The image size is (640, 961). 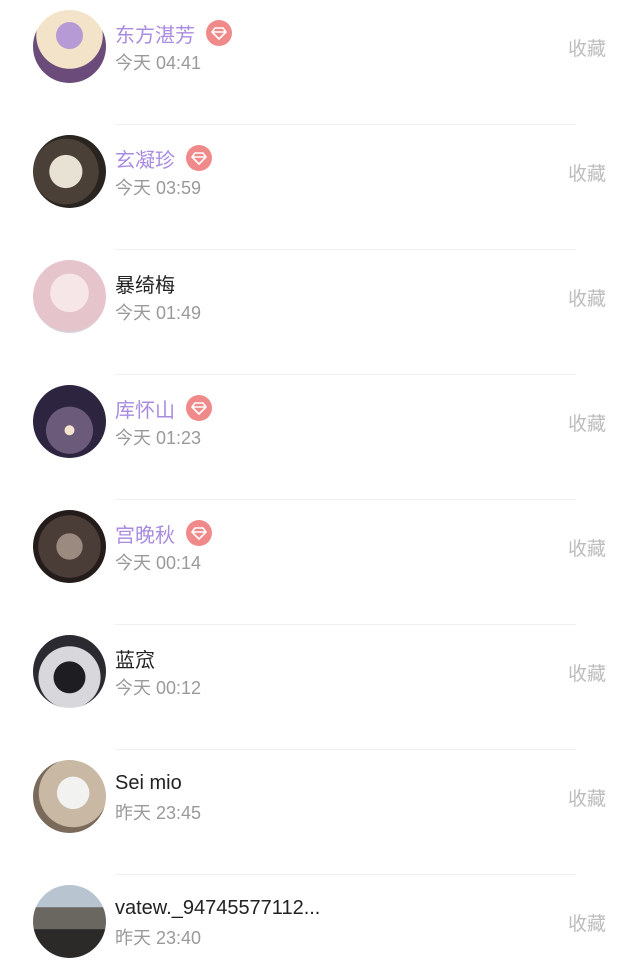 I want to click on list-item: Sei mio 昨天 23:45 收藏, so click(x=320, y=812).